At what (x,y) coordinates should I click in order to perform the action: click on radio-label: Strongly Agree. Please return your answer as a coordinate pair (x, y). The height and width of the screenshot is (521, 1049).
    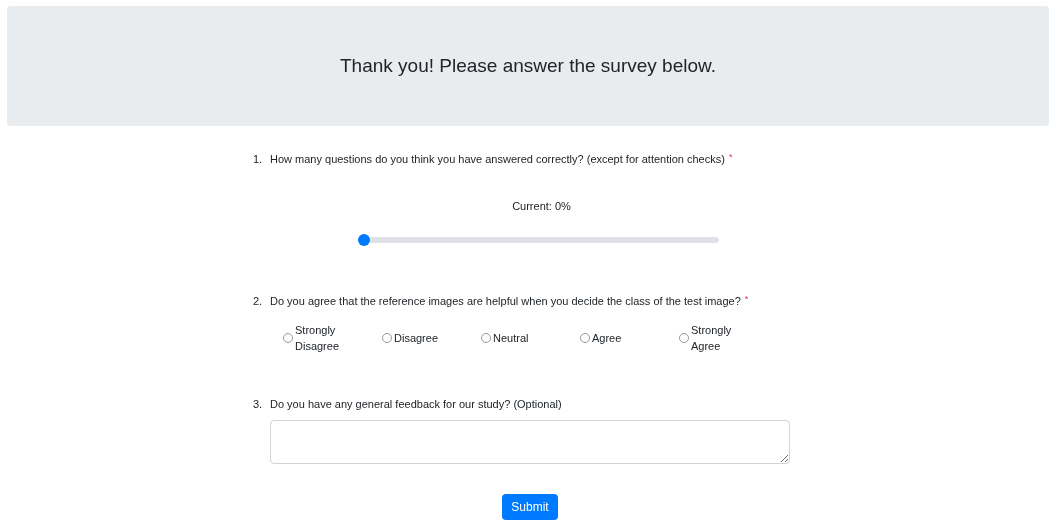
    Looking at the image, I should click on (712, 338).